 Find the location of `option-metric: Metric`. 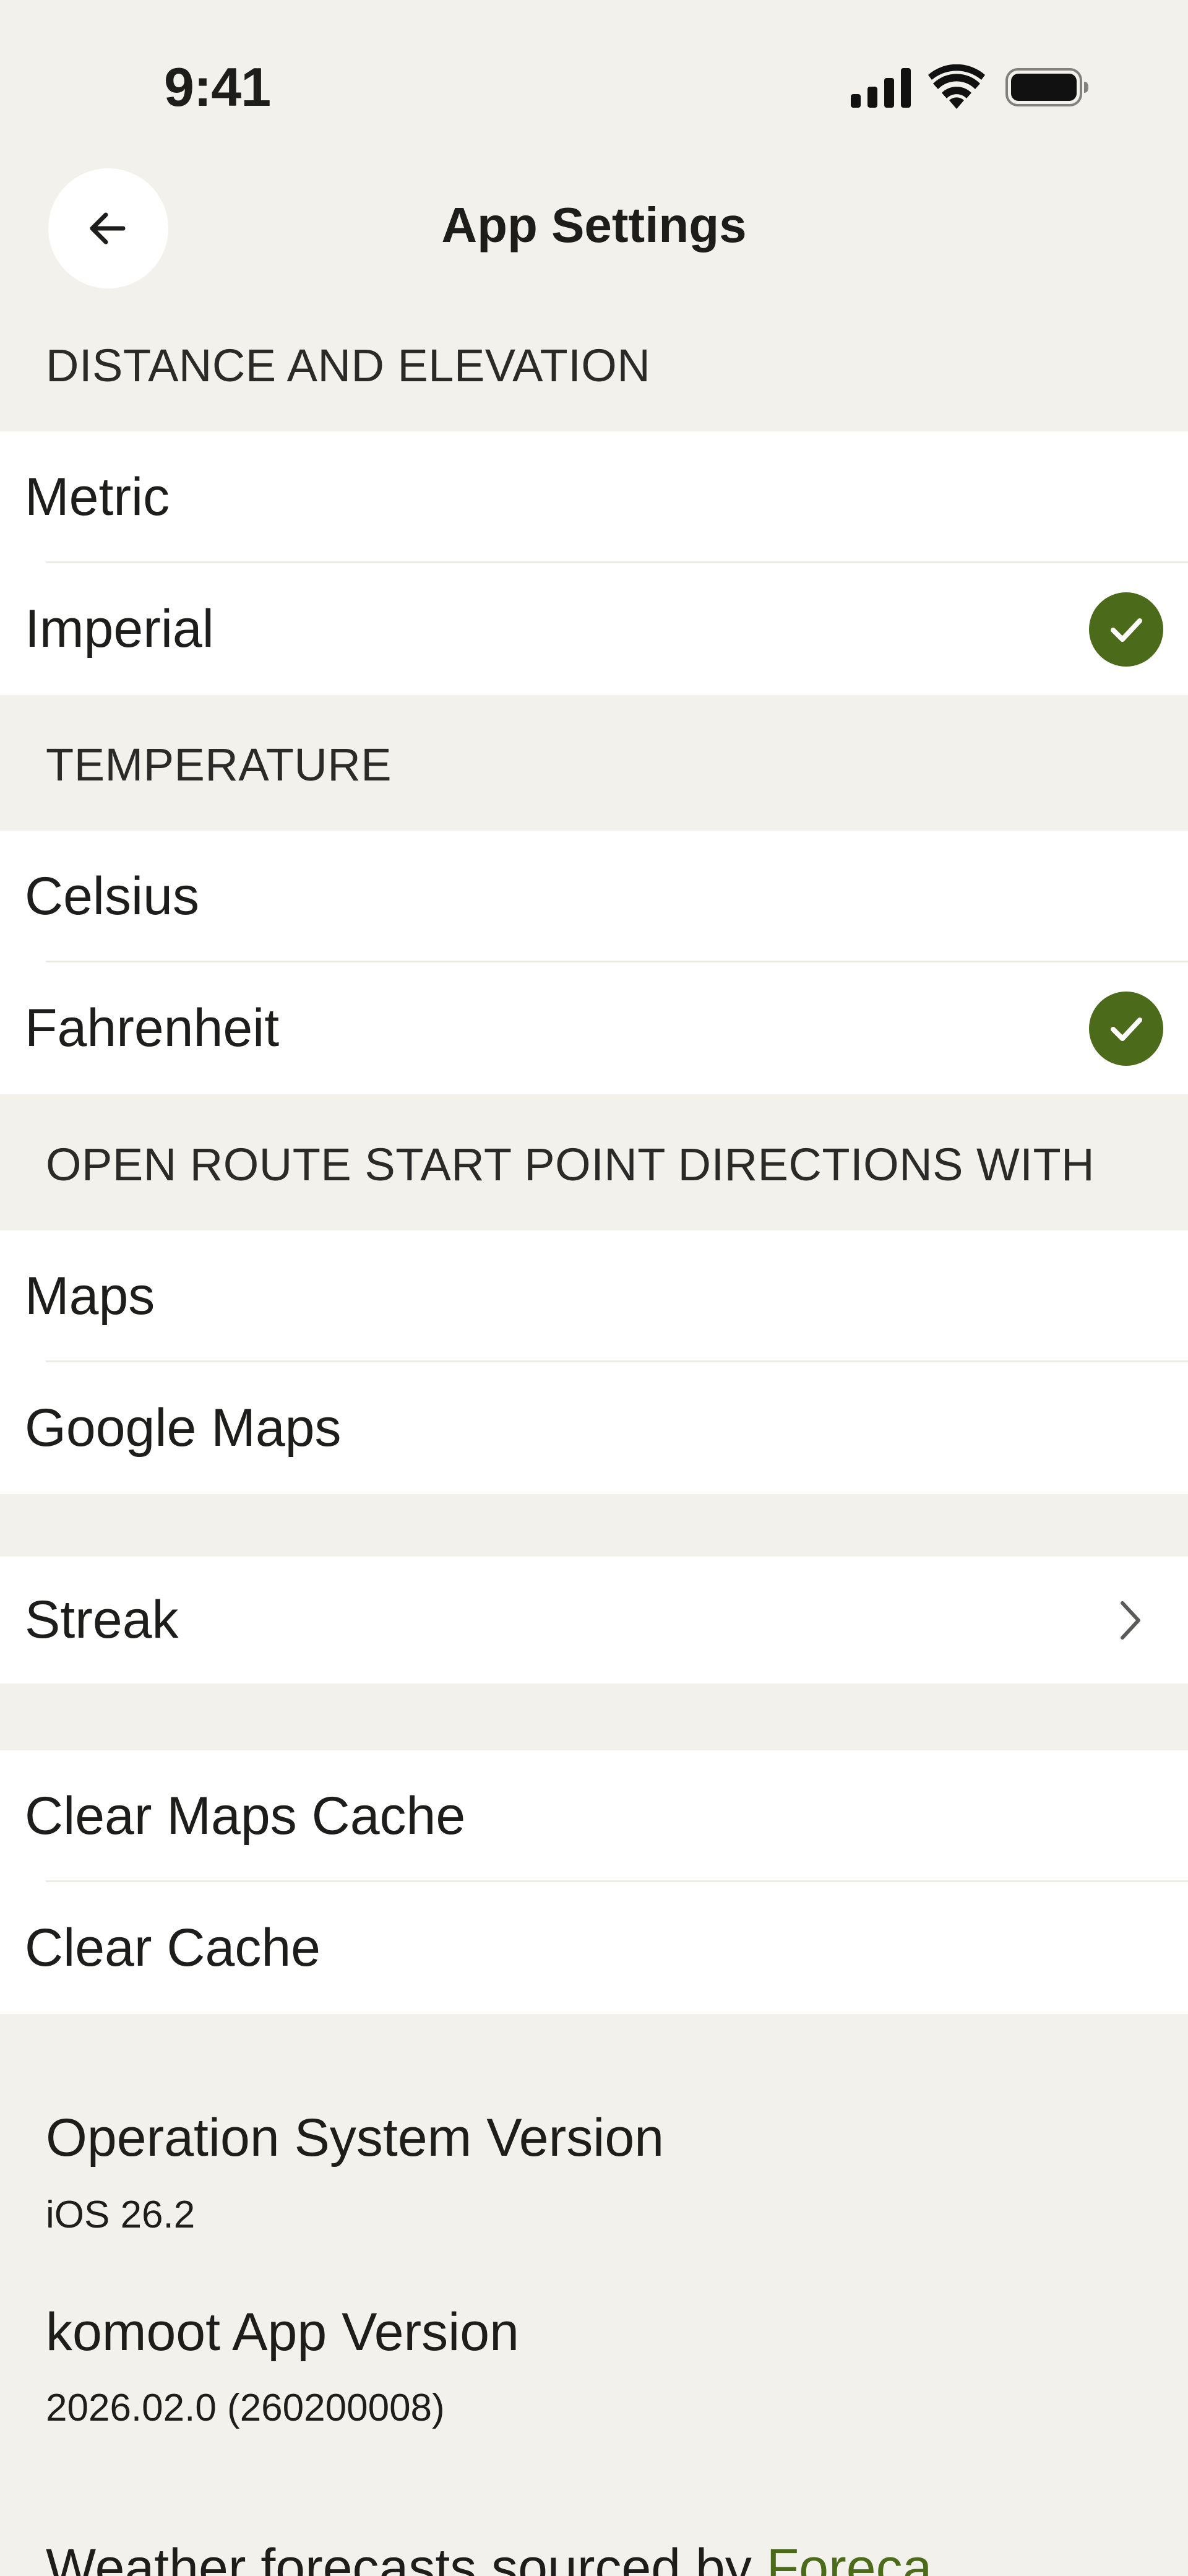

option-metric: Metric is located at coordinates (594, 497).